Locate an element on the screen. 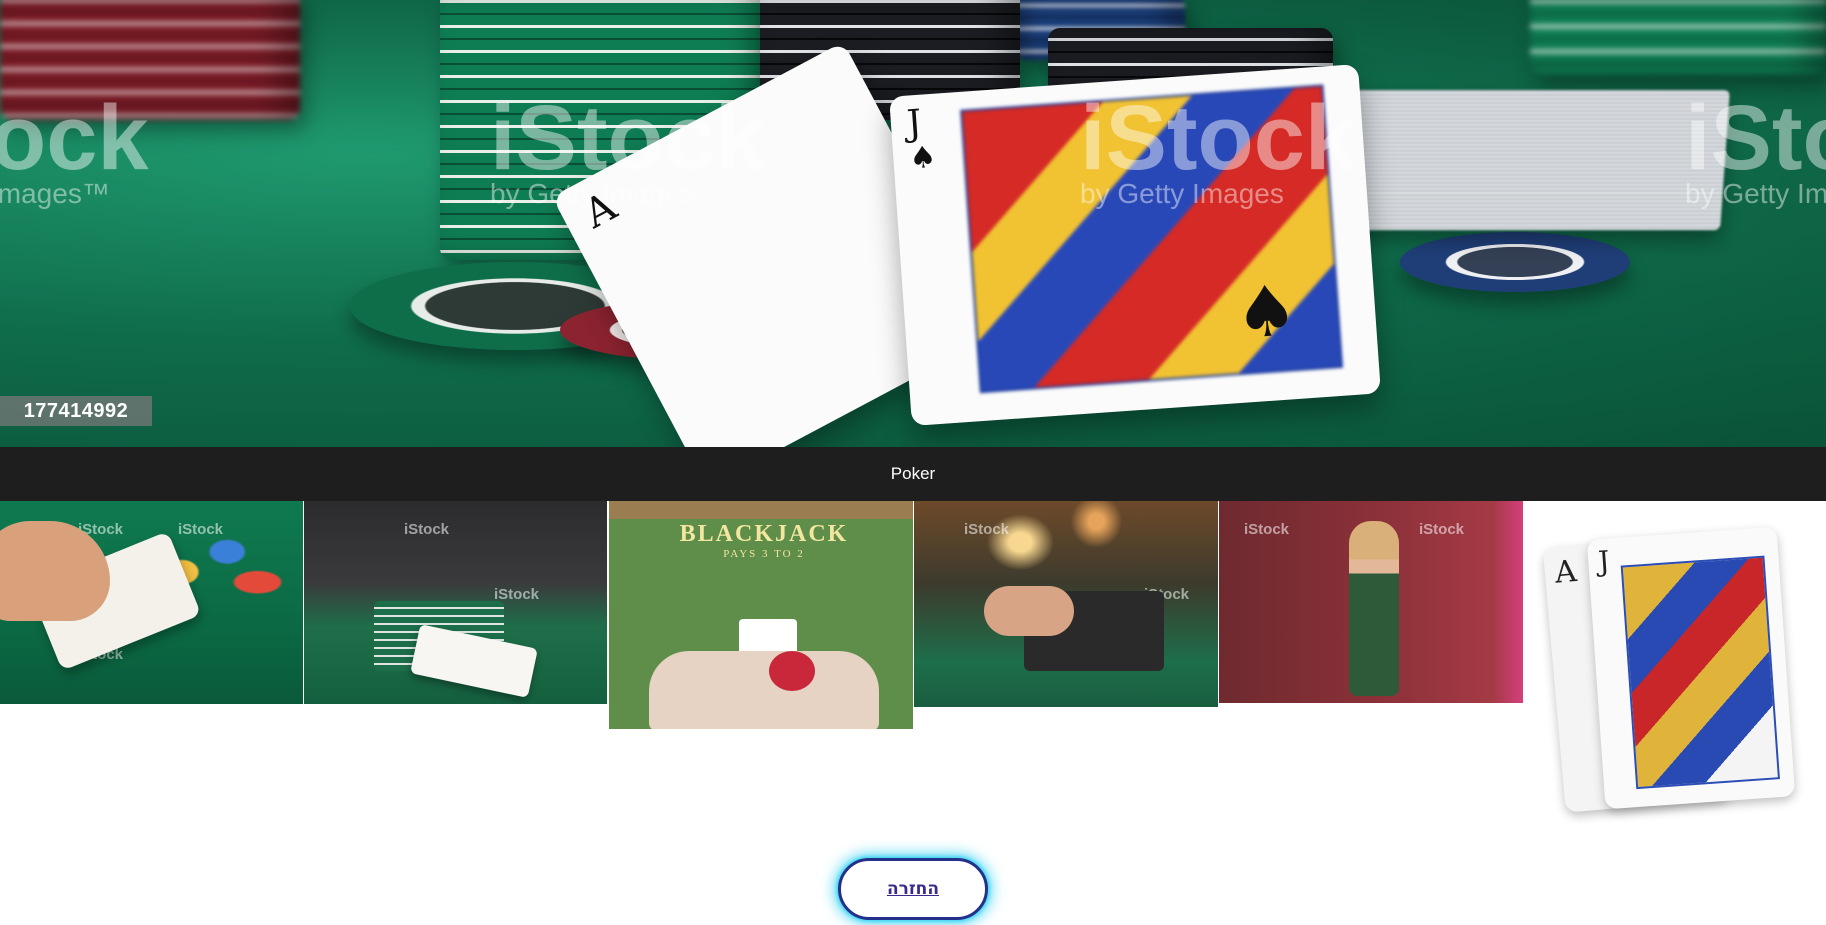 The width and height of the screenshot is (1826, 925). thumbnail-3: BLACKJACK PAYS 3 TO 2 is located at coordinates (761, 615).